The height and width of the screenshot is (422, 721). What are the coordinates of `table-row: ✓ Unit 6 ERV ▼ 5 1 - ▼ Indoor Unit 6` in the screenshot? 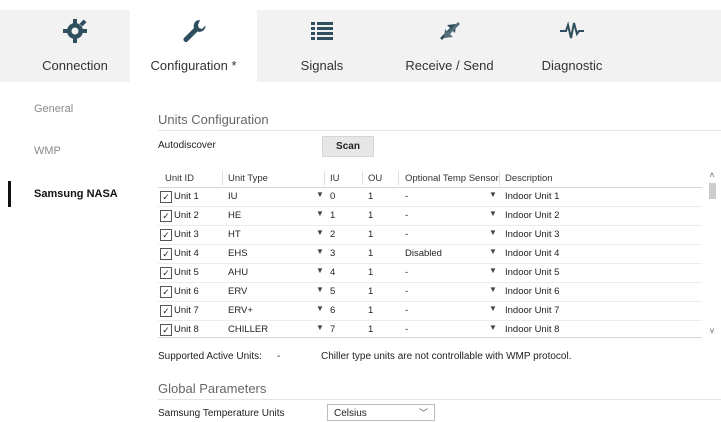 It's located at (430, 292).